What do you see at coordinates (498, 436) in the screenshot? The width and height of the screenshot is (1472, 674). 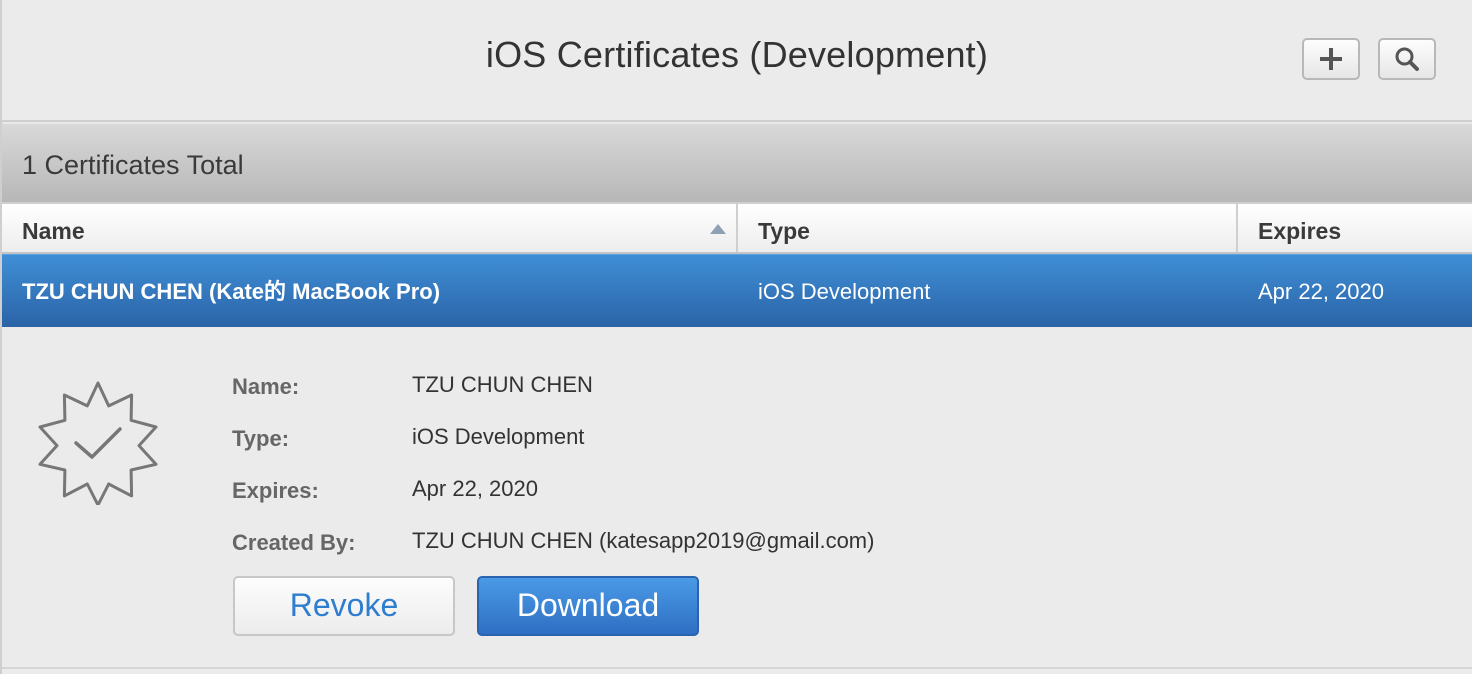 I see `detail-type-value: iOS Development` at bounding box center [498, 436].